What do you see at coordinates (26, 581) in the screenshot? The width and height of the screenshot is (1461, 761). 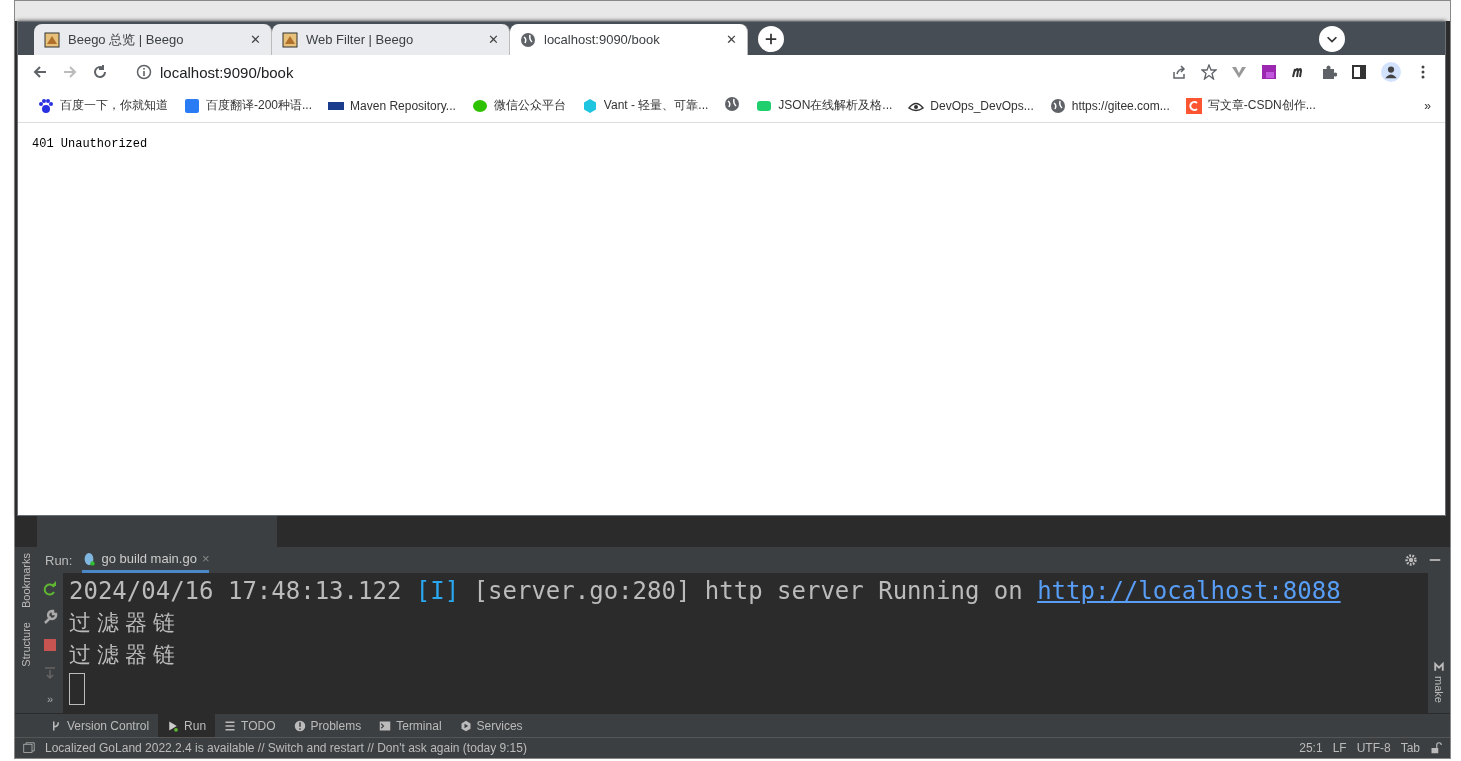 I see `side-tool-tab: Bookmarks` at bounding box center [26, 581].